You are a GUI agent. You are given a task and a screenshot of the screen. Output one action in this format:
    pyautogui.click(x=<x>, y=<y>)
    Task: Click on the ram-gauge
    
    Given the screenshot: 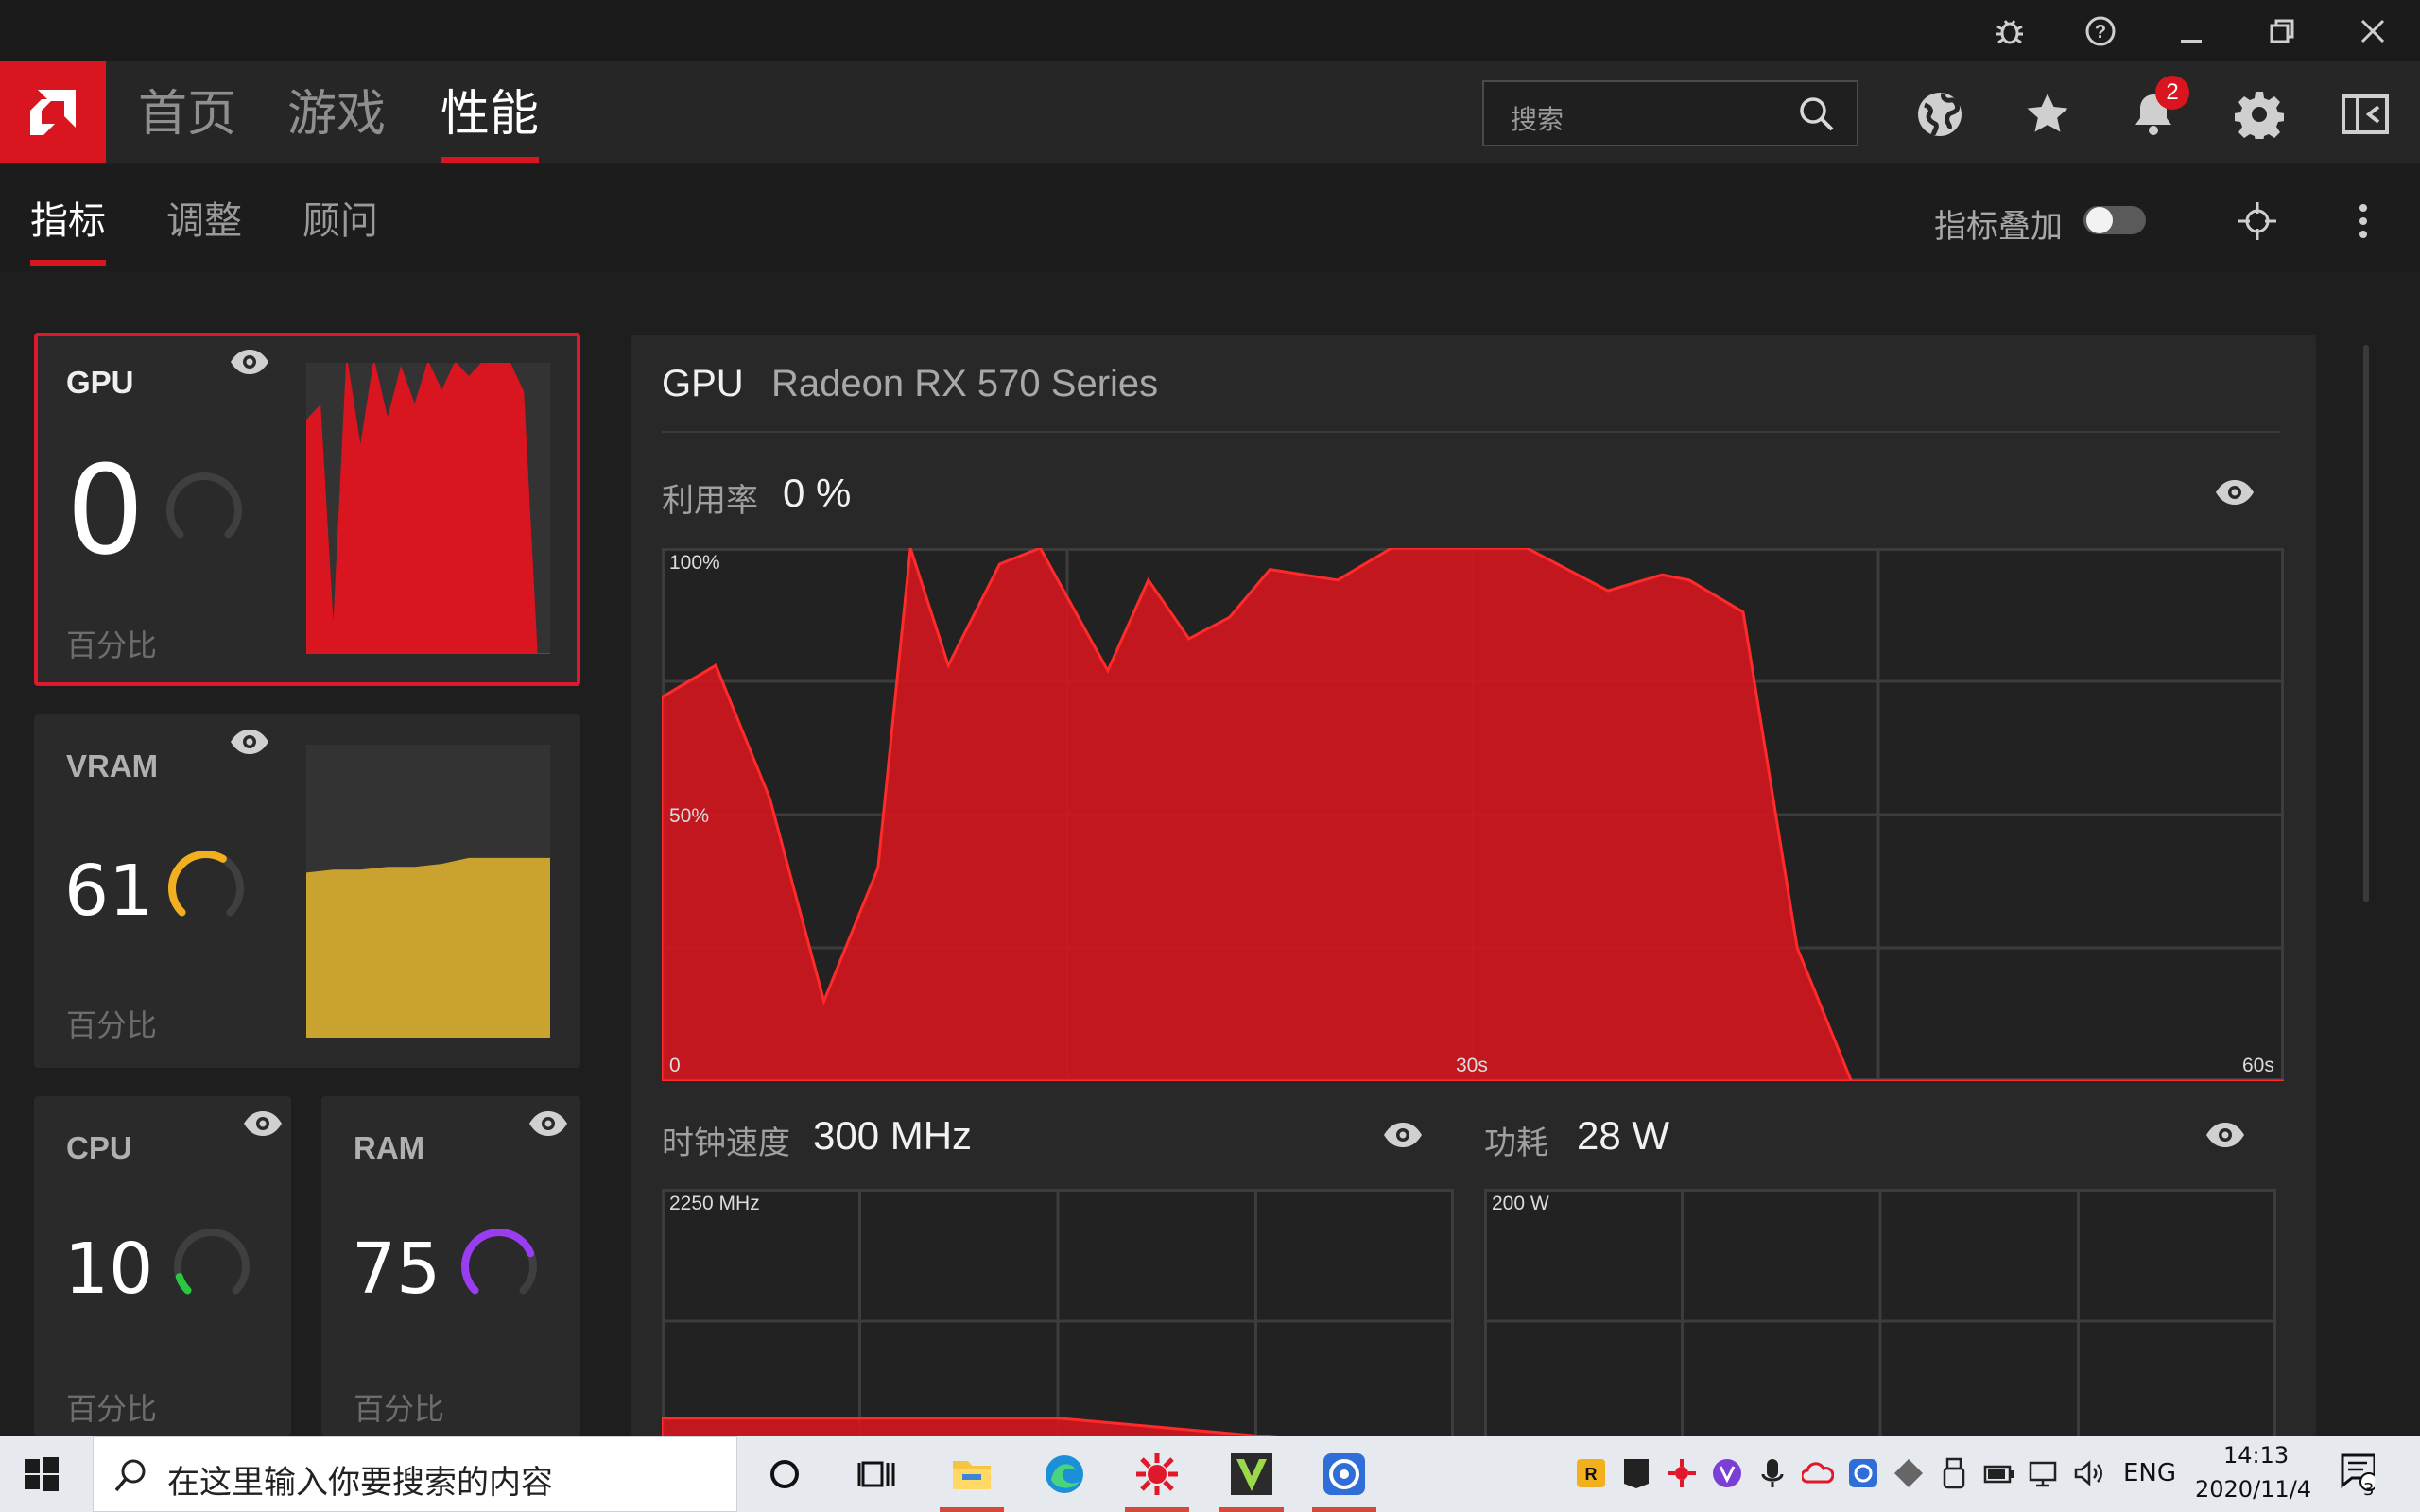 What is the action you would take?
    pyautogui.click(x=499, y=1261)
    